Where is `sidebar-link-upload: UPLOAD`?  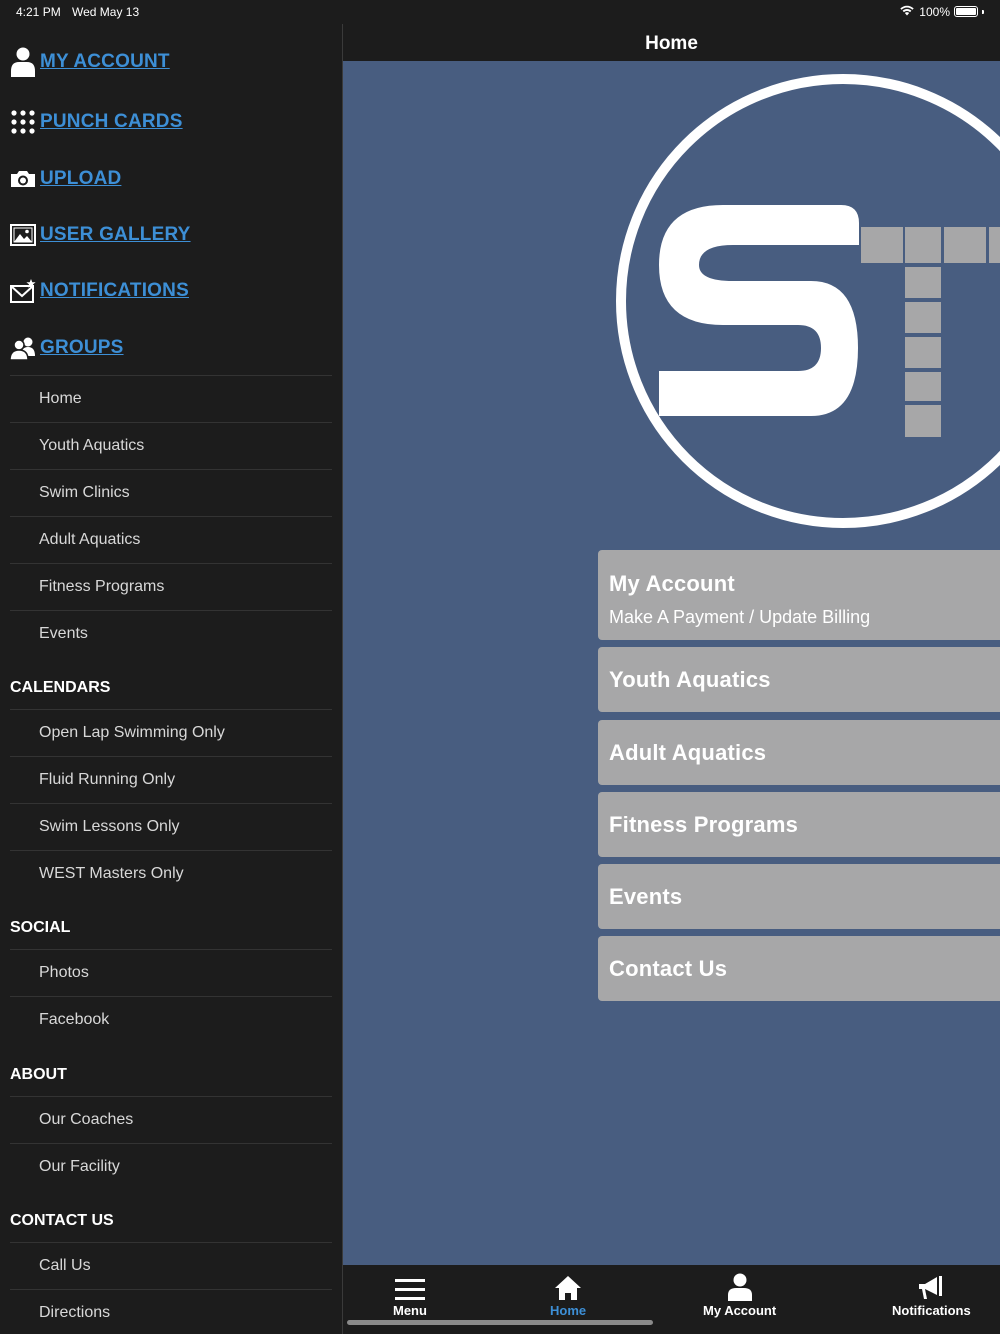 sidebar-link-upload: UPLOAD is located at coordinates (65, 179).